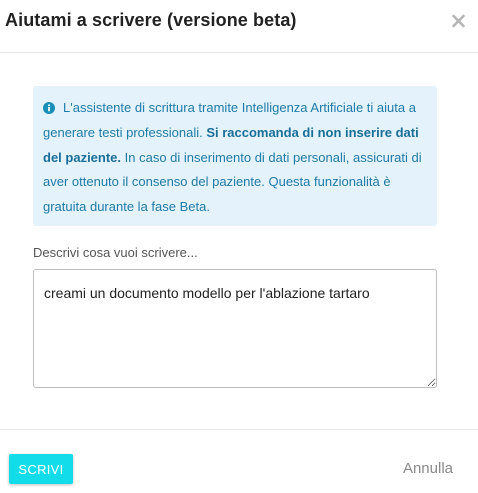 The image size is (478, 493). I want to click on info-circle-icon, so click(49, 107).